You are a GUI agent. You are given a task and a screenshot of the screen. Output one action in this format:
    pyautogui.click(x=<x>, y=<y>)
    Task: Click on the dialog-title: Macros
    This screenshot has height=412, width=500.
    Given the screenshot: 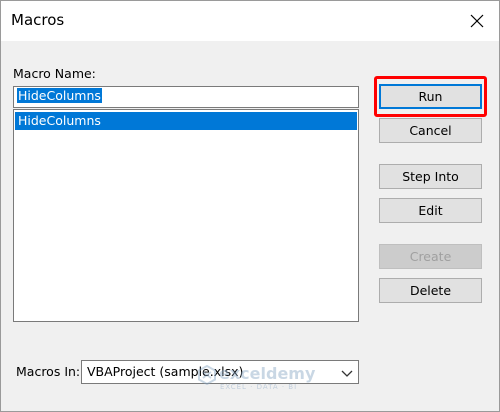 What is the action you would take?
    pyautogui.click(x=38, y=20)
    